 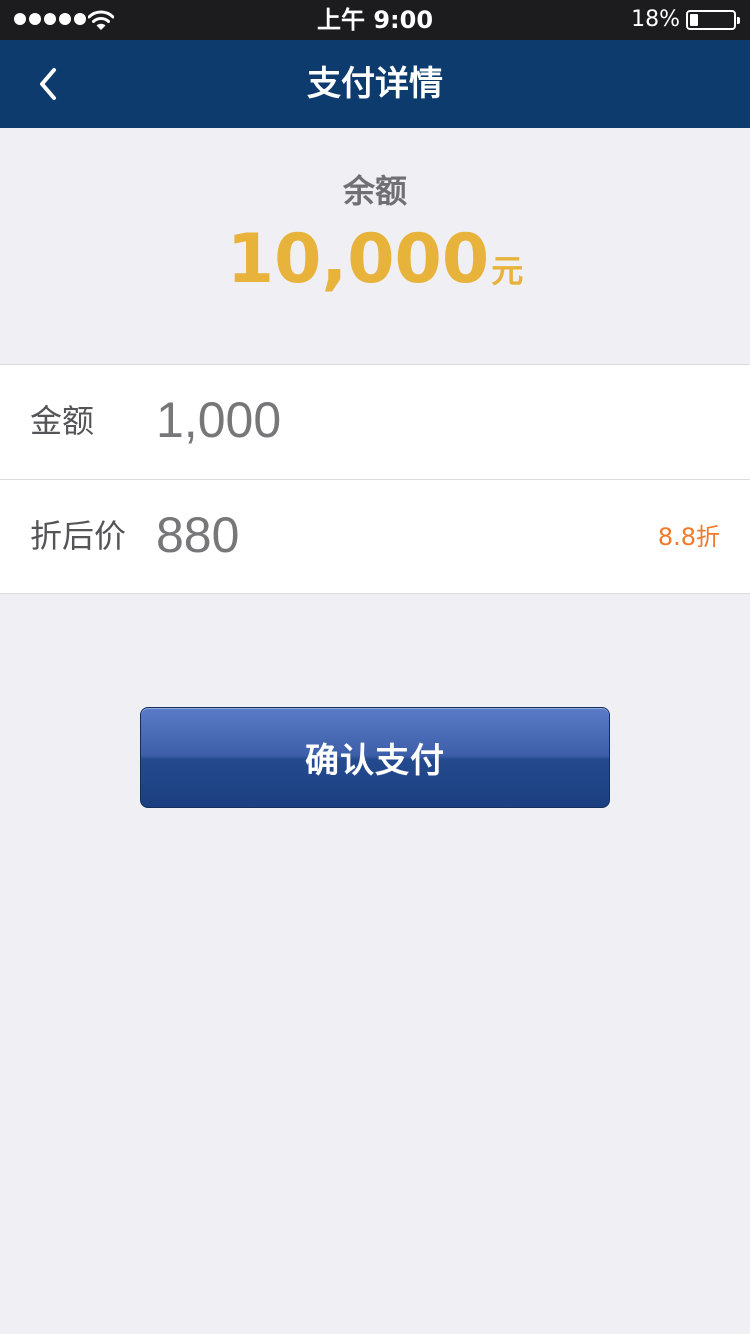 What do you see at coordinates (374, 191) in the screenshot?
I see `balance-label: 余额` at bounding box center [374, 191].